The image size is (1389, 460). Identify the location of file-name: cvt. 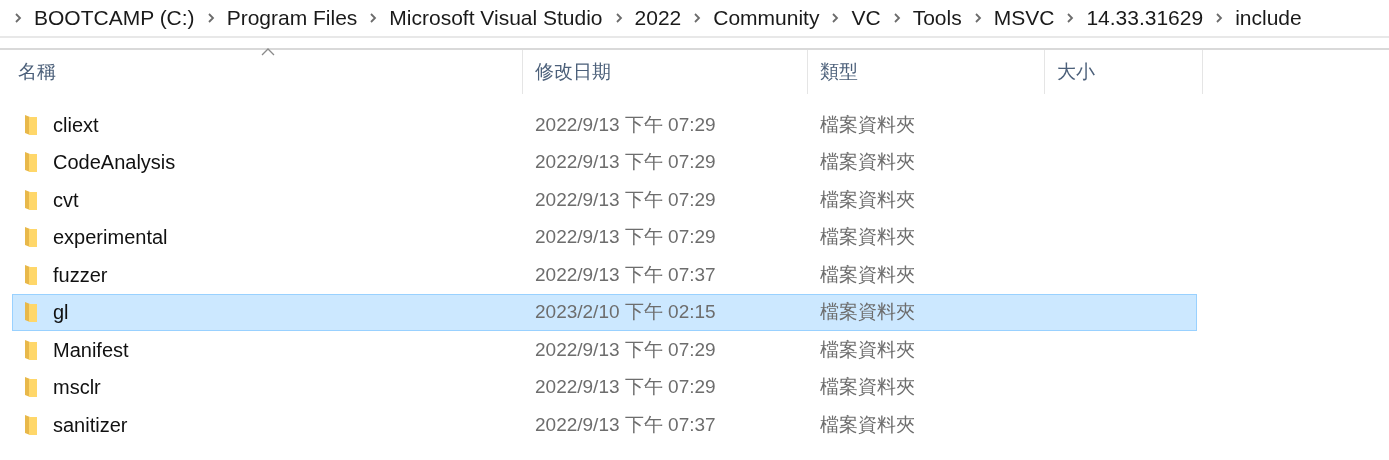
(66, 200).